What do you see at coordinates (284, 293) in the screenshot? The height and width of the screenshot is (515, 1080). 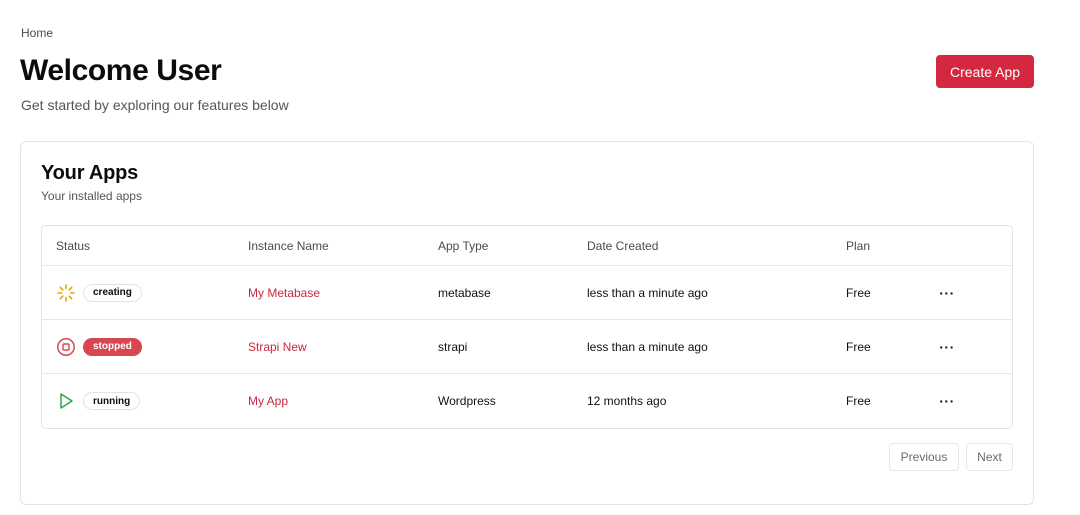 I see `instance-name-link: My Metabase` at bounding box center [284, 293].